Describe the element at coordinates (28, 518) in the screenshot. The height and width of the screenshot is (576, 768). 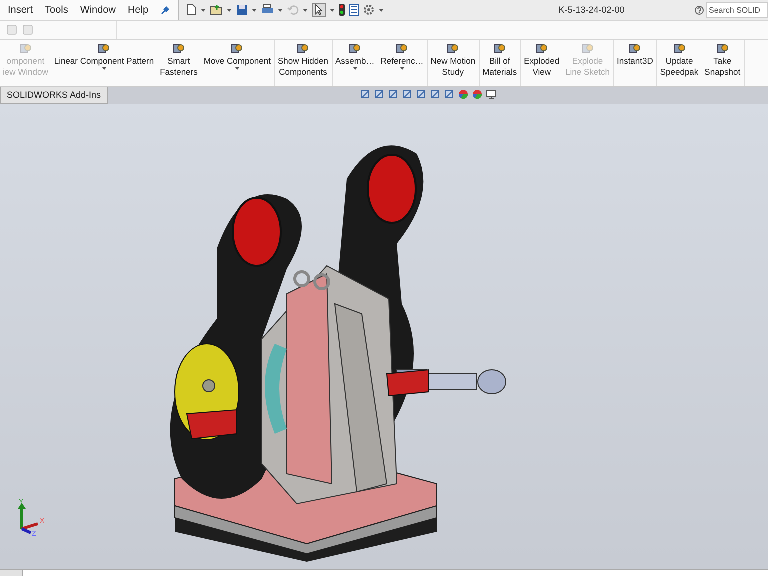
I see `axis-triad-icon` at that location.